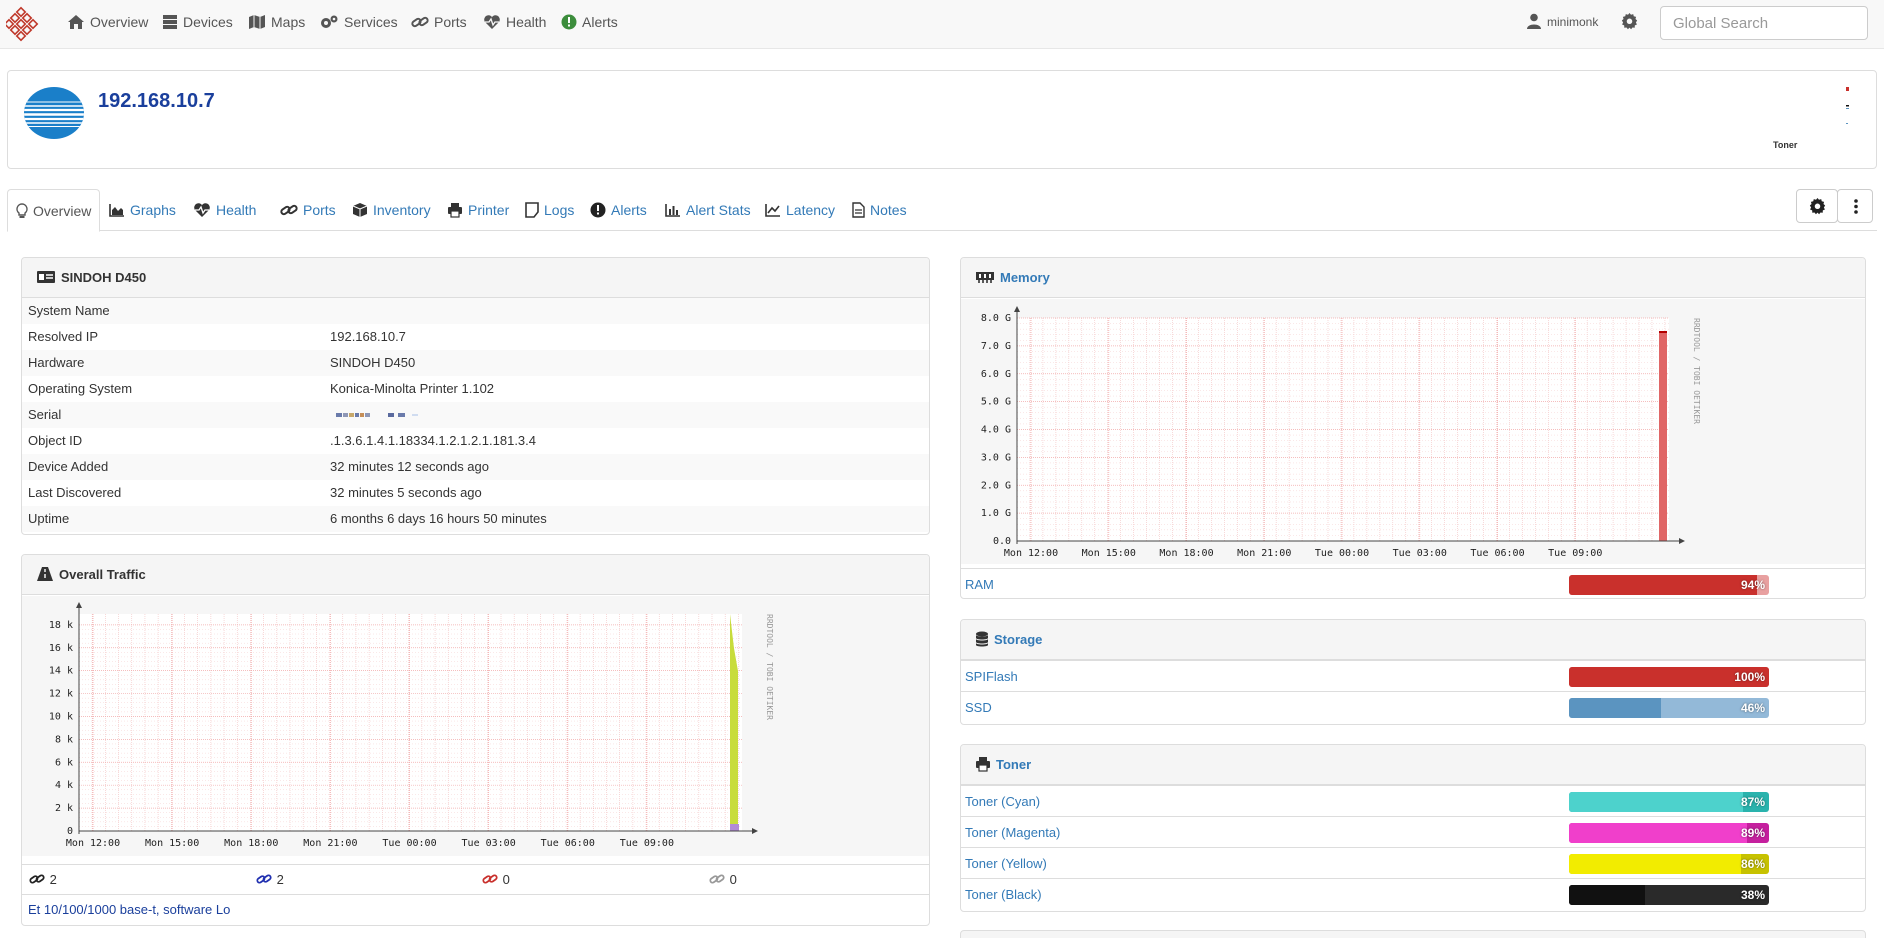  What do you see at coordinates (1817, 206) in the screenshot?
I see `device-settings-button` at bounding box center [1817, 206].